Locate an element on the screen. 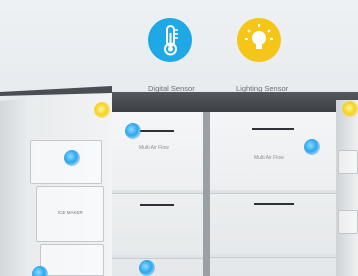  lighting-sensor-badge is located at coordinates (259, 40).